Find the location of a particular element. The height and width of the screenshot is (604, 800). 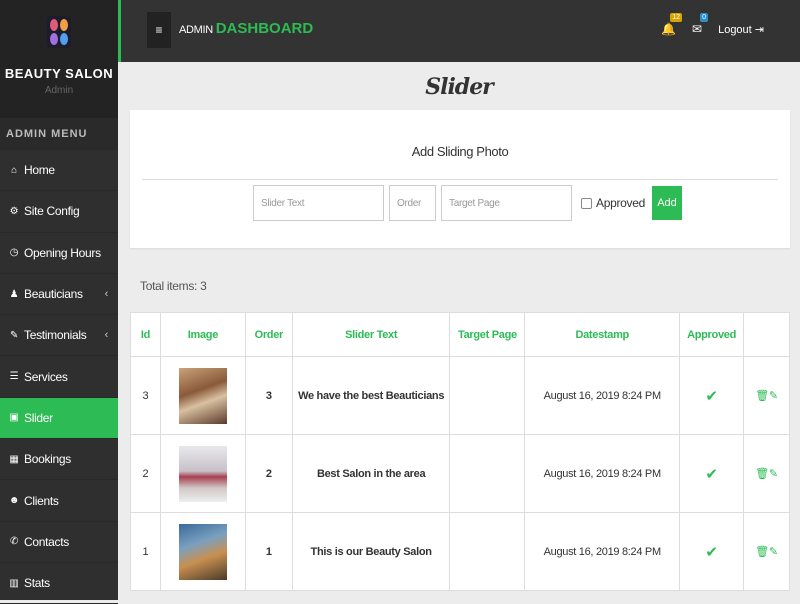

sidebar-item-stats: ▥ Stats is located at coordinates (59, 583).